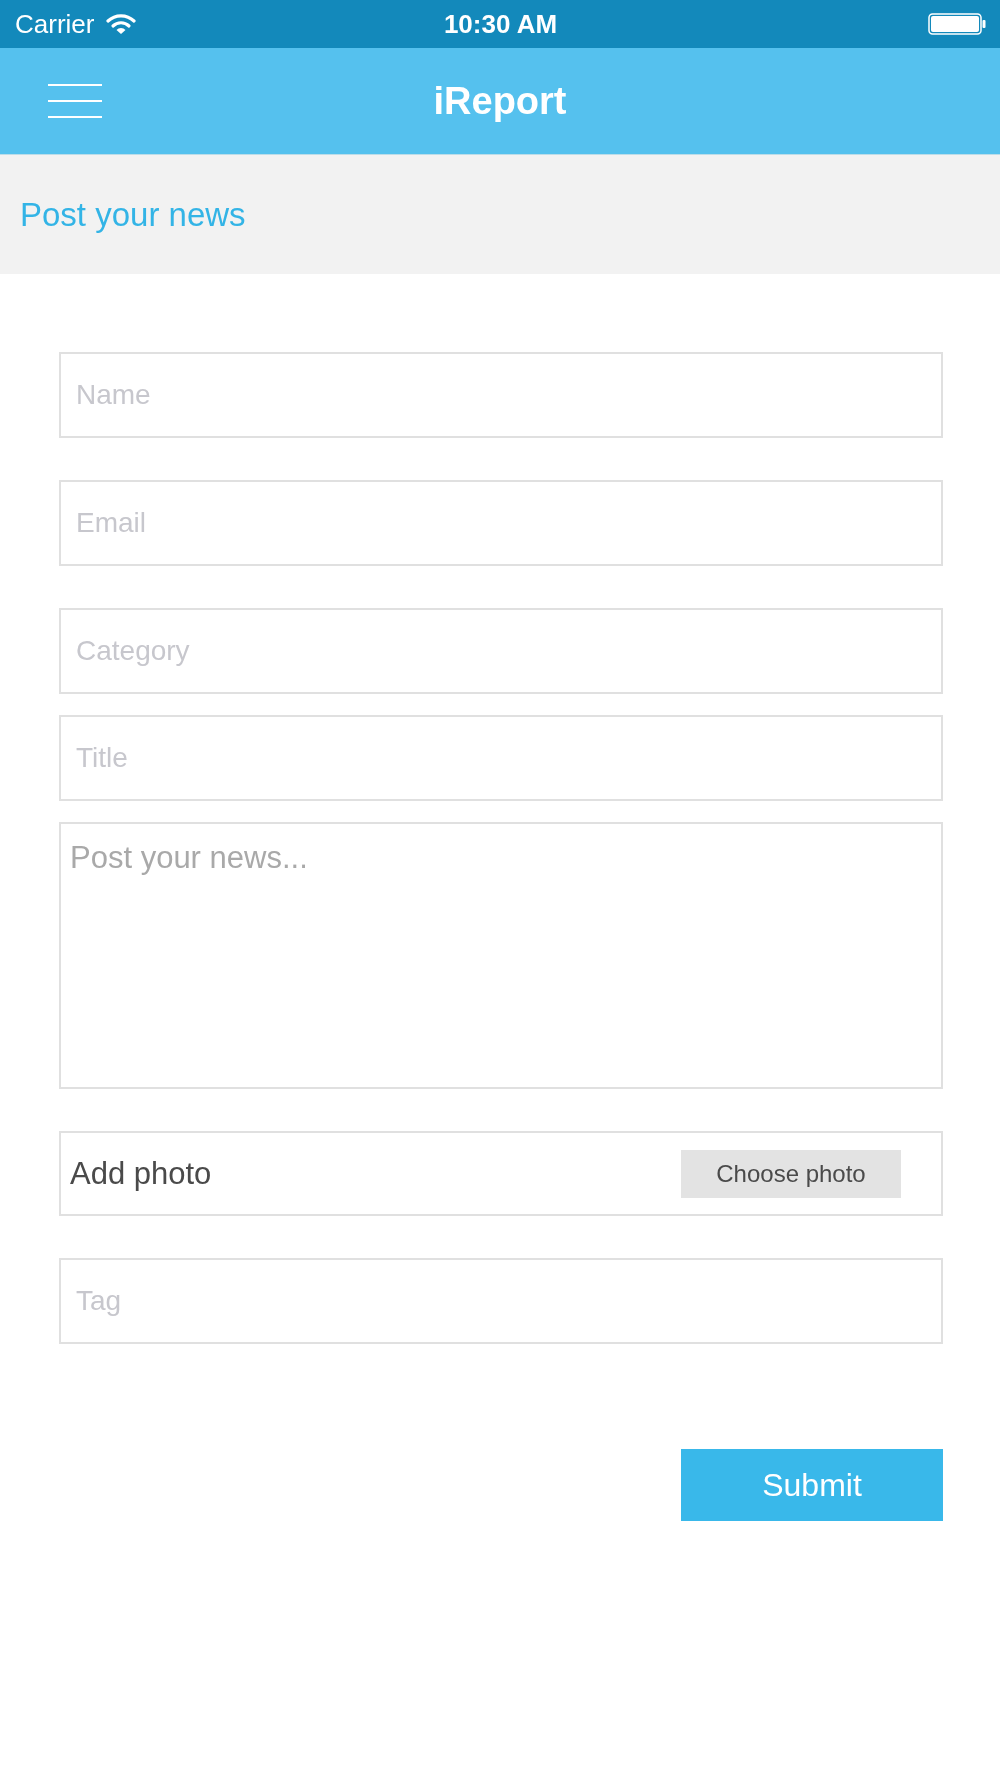  I want to click on battery-icon, so click(957, 24).